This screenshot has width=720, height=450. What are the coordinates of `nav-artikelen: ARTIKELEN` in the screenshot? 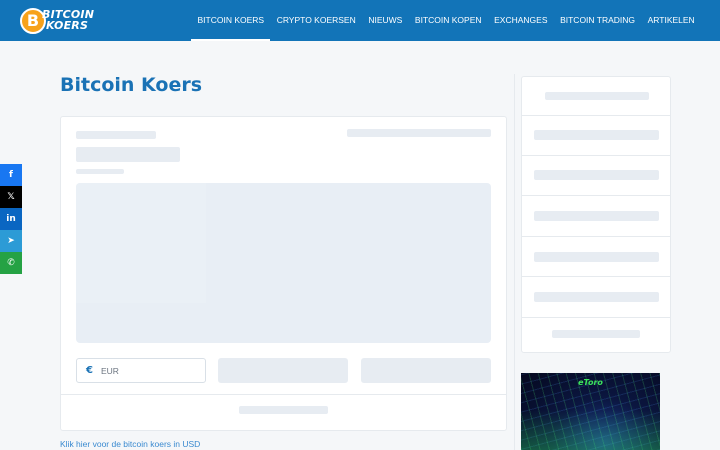 It's located at (671, 20).